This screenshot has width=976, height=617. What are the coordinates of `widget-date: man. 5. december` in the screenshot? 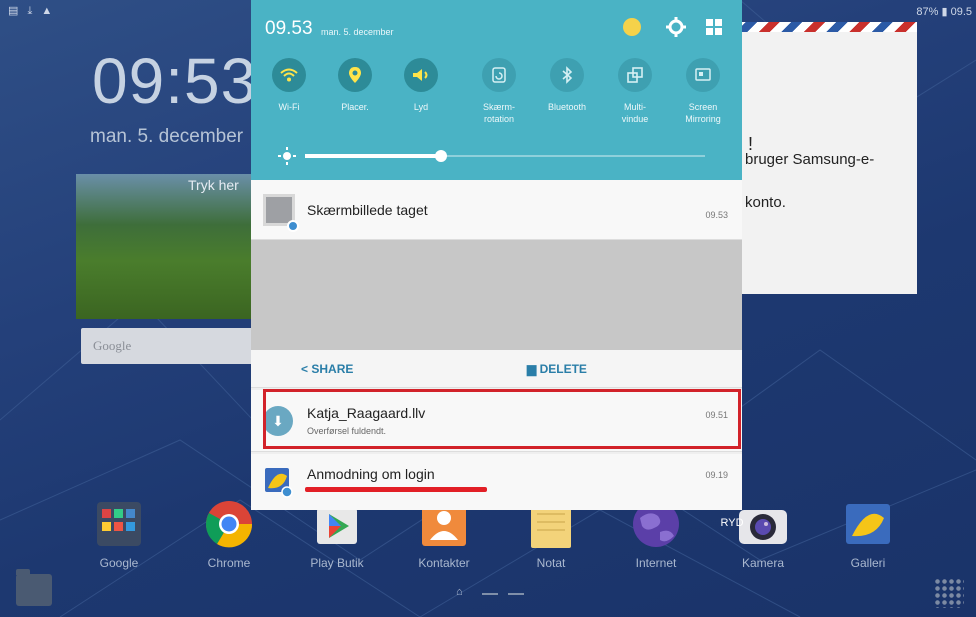 It's located at (167, 136).